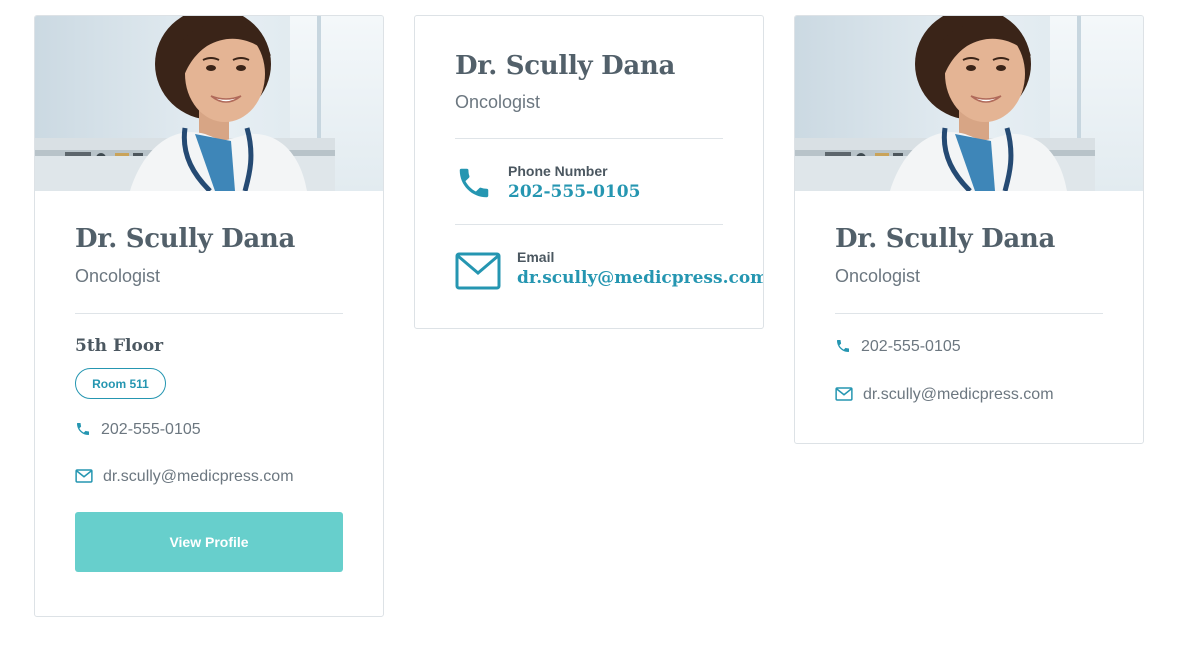  Describe the element at coordinates (119, 346) in the screenshot. I see `doctor-floor: 5th Floor` at that location.